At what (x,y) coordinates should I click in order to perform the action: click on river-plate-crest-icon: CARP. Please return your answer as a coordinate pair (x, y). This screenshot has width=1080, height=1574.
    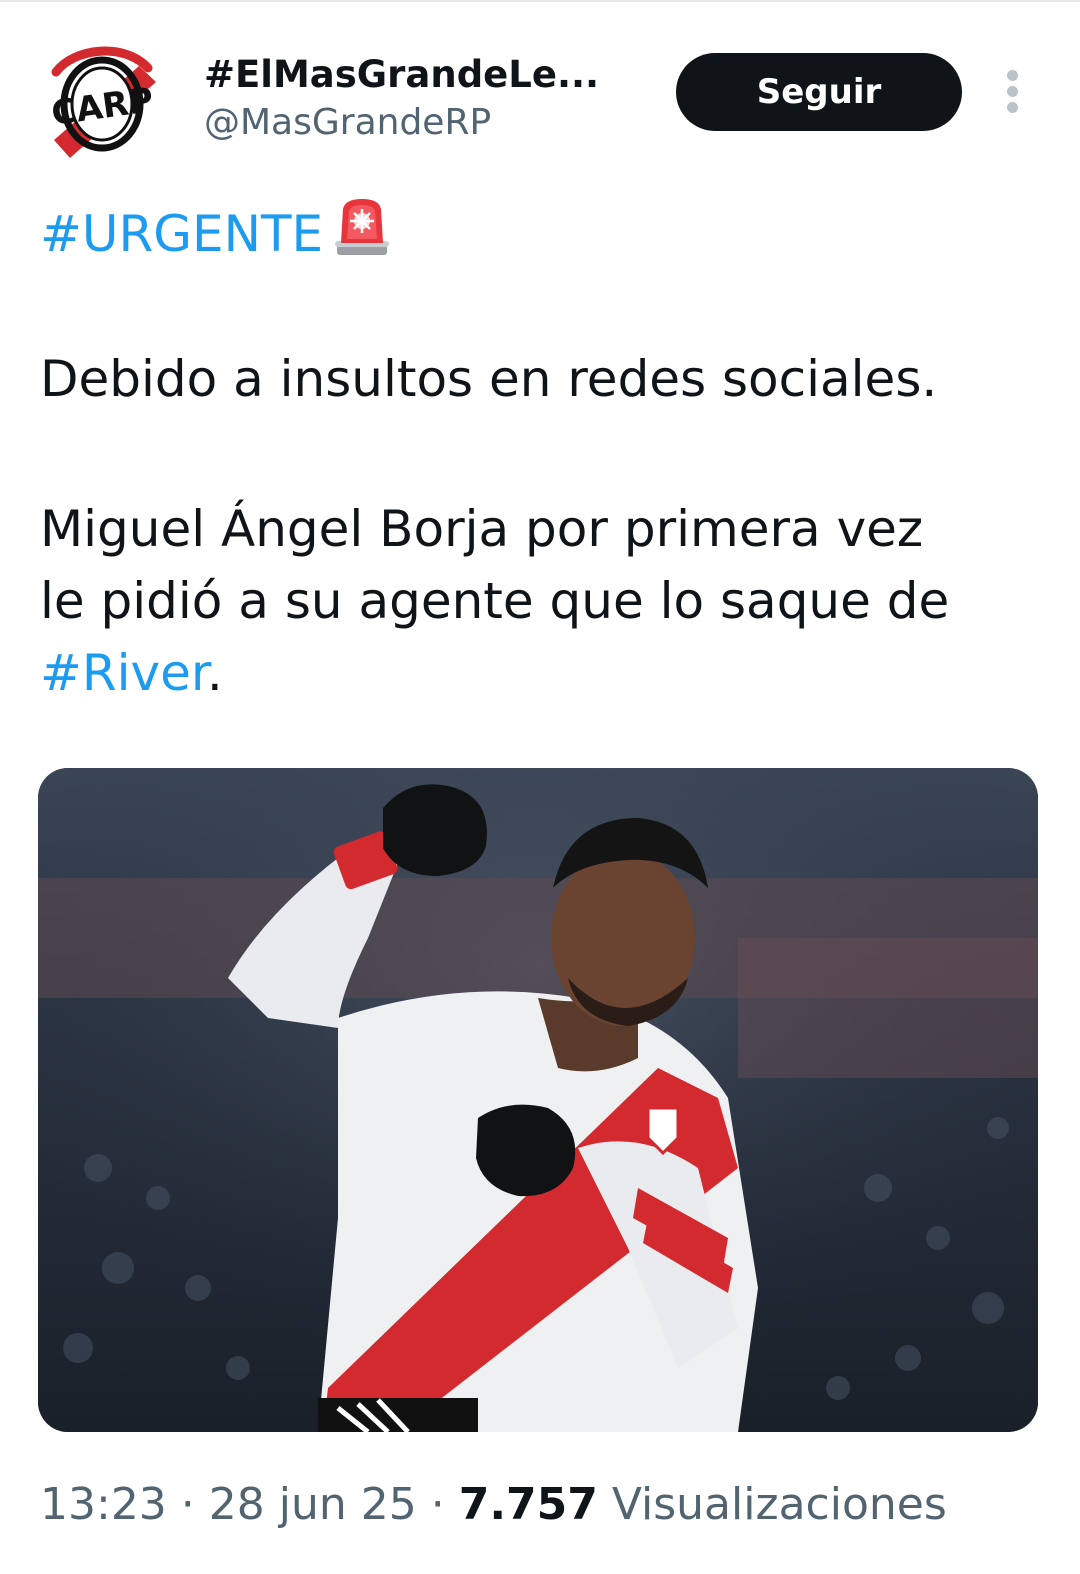
    Looking at the image, I should click on (102, 102).